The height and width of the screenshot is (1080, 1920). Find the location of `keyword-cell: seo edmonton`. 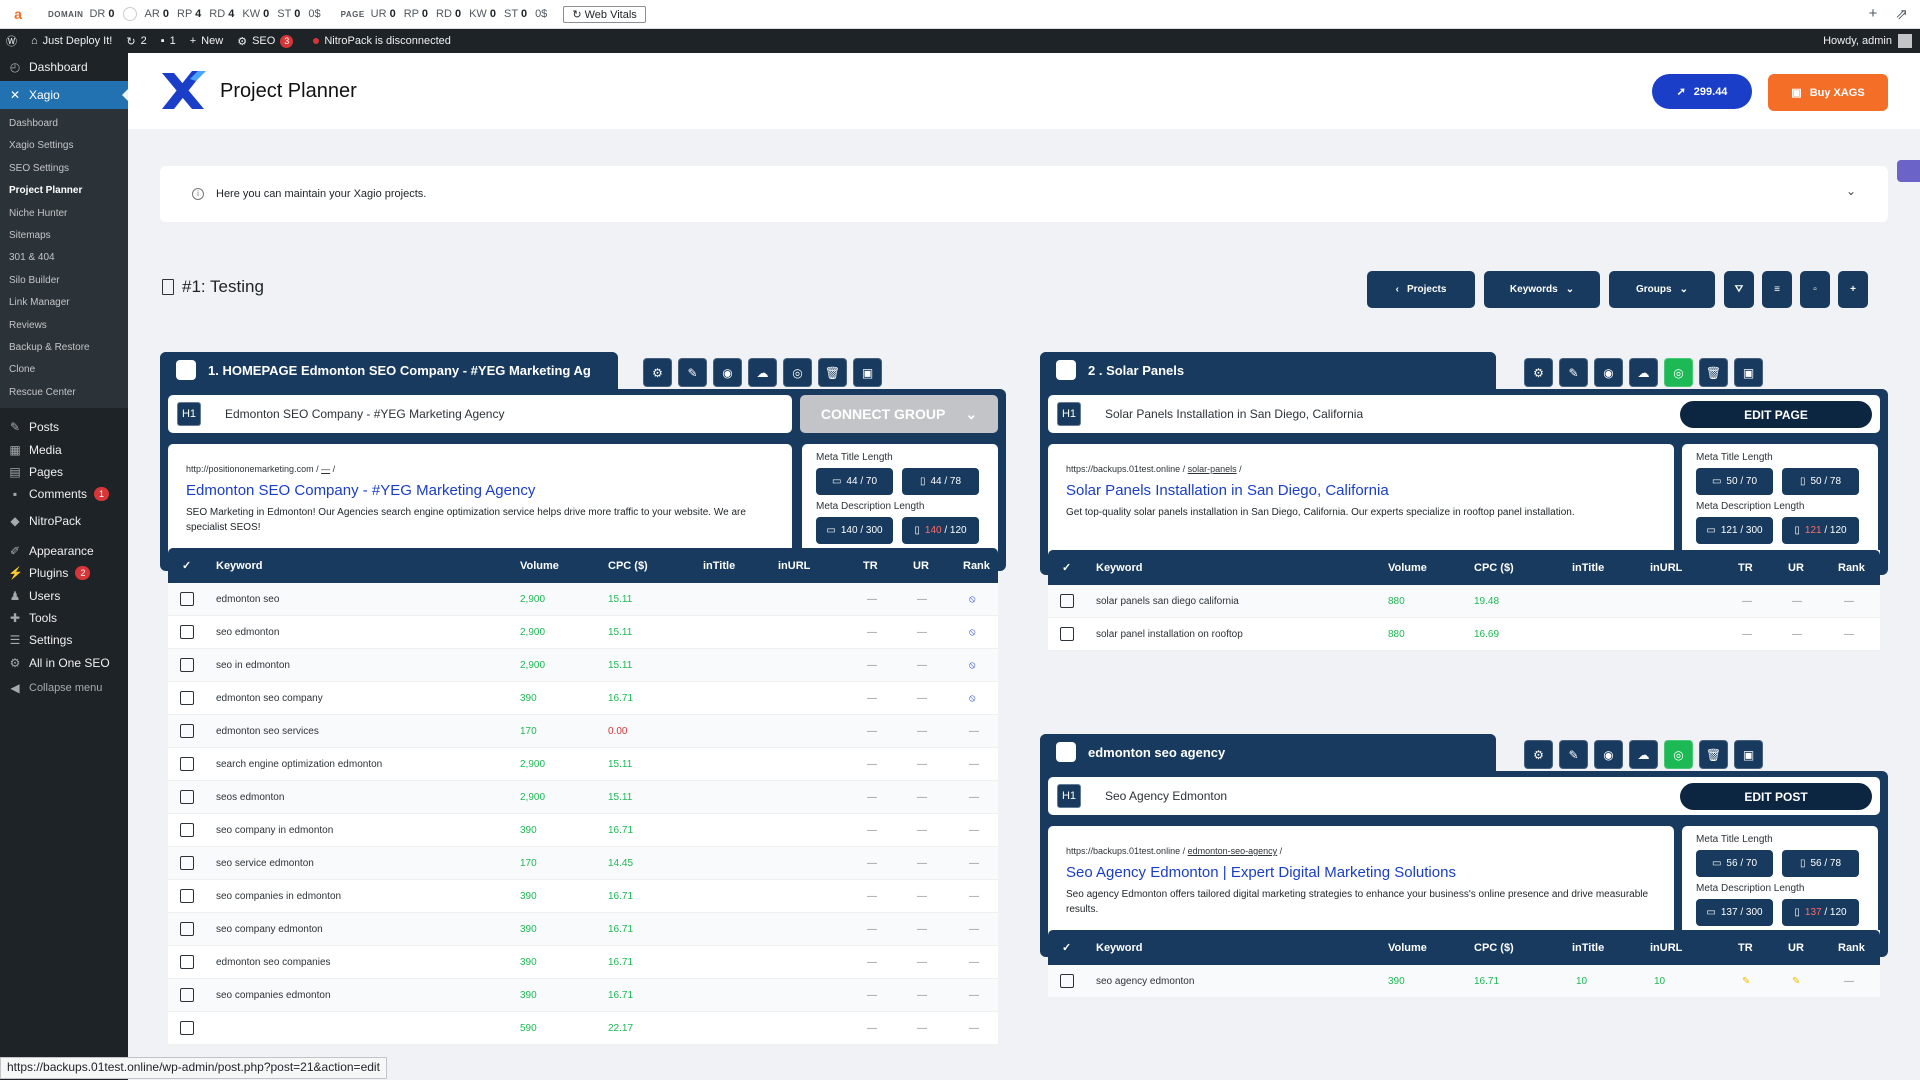

keyword-cell: seo edmonton is located at coordinates (247, 632).